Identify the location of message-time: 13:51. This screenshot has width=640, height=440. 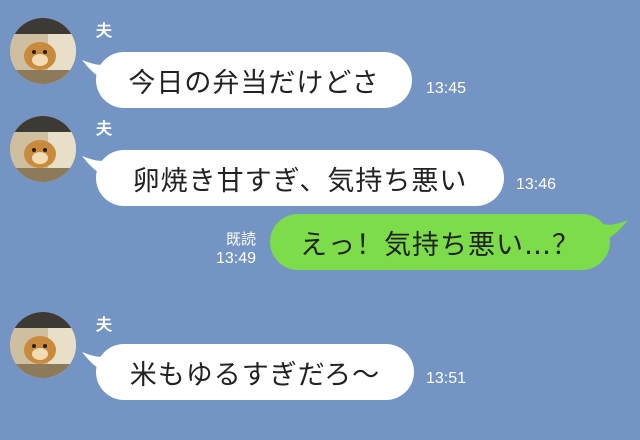
(446, 378).